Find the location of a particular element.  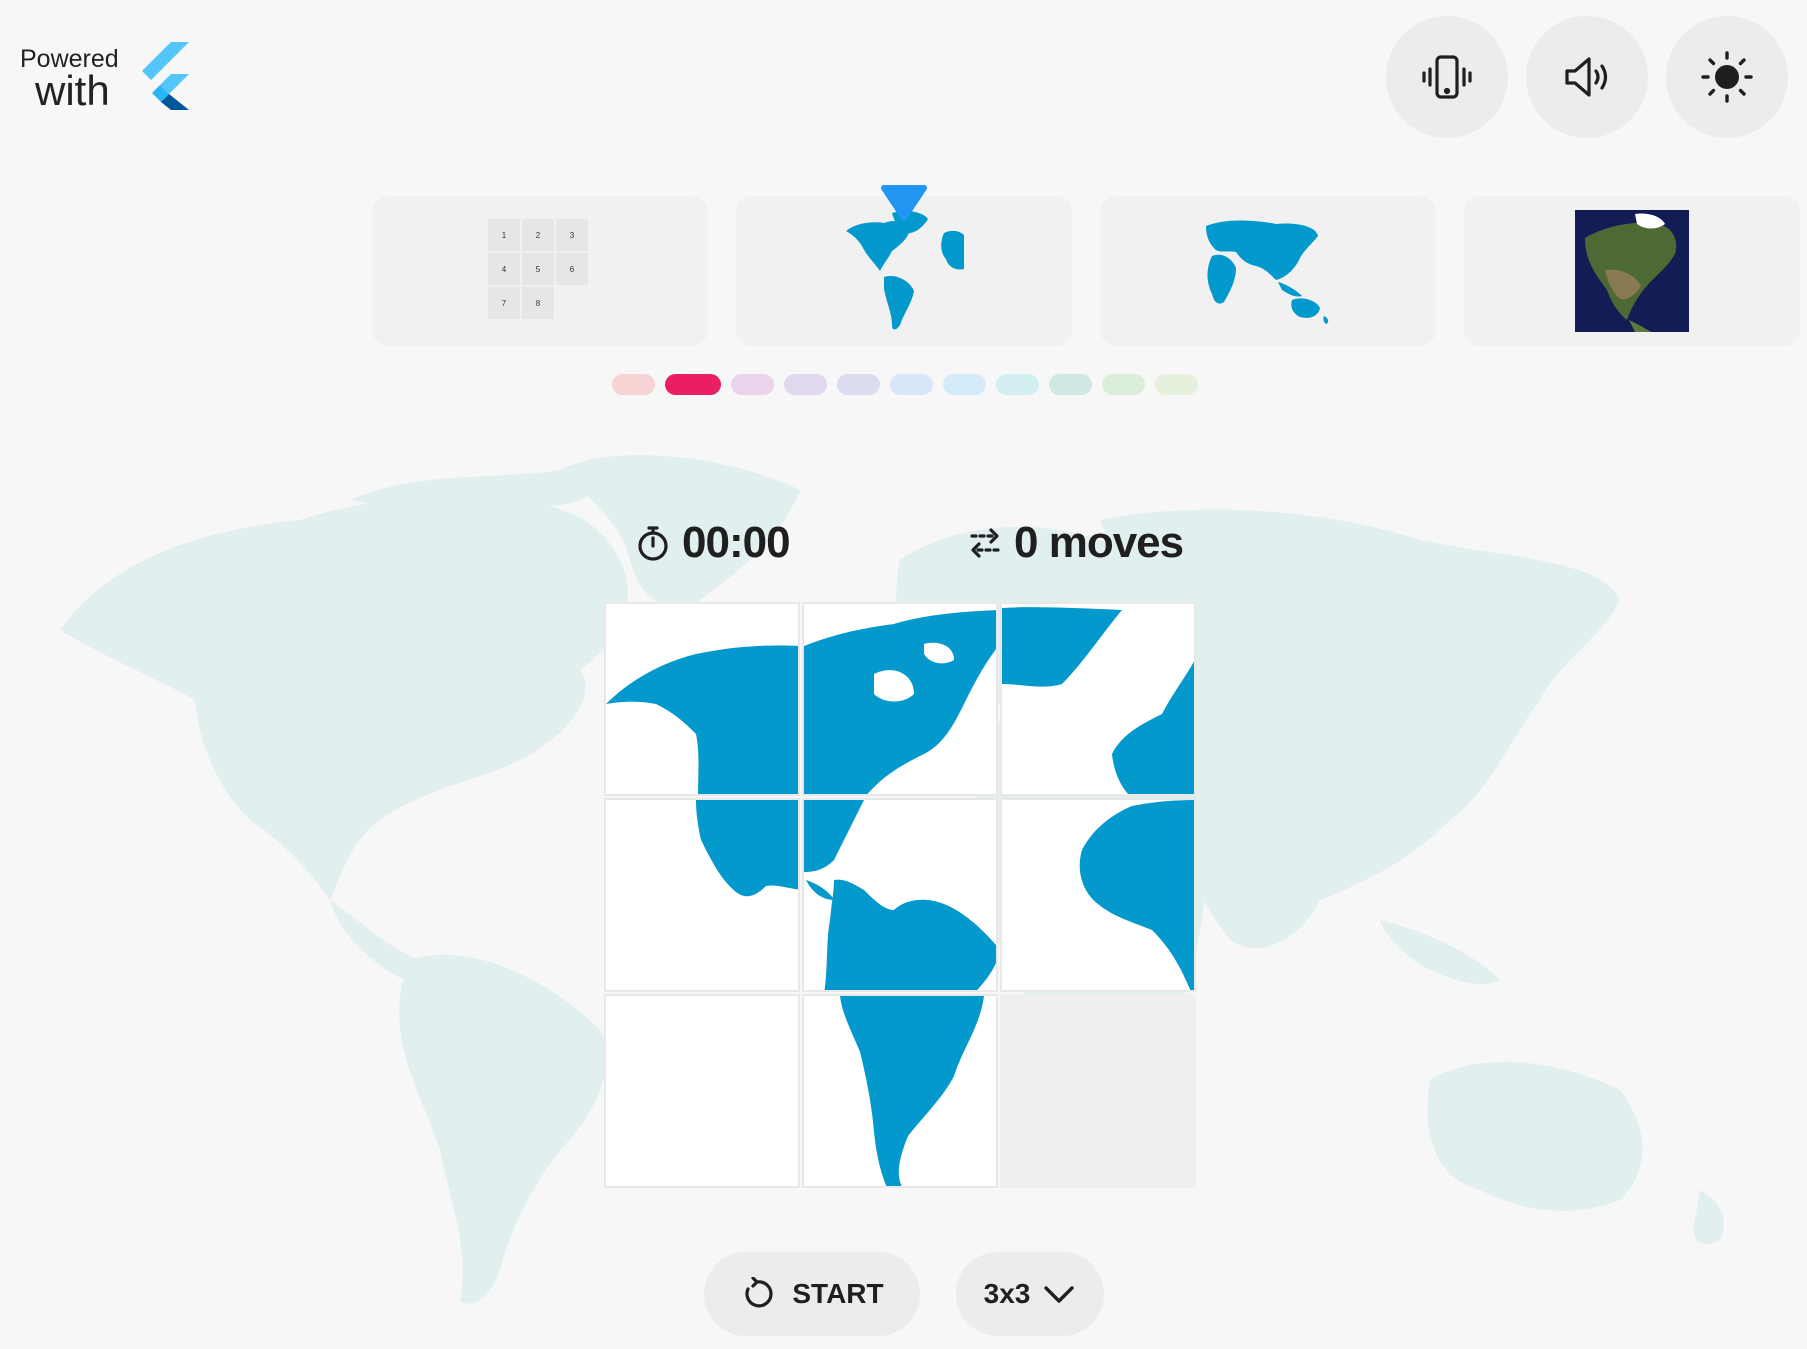

stopwatch-icon is located at coordinates (653, 543).